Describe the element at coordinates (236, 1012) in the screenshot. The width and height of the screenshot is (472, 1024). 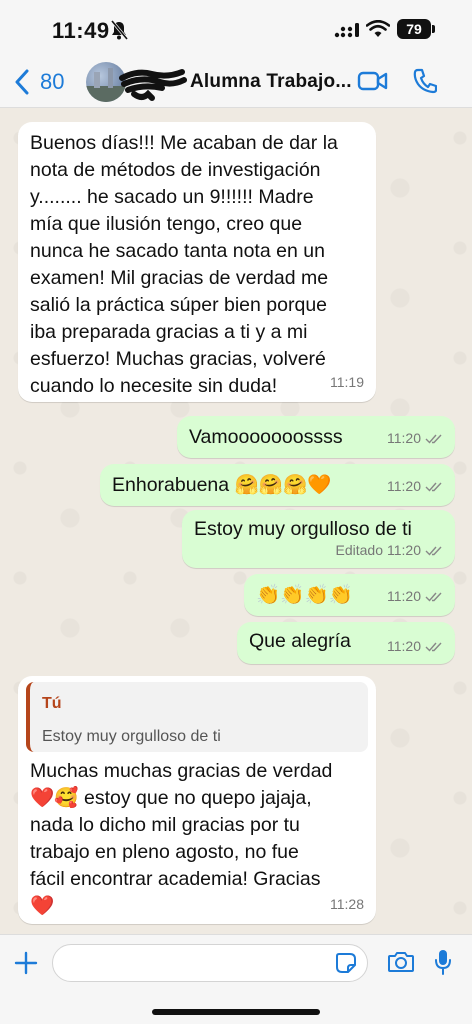
I see `home-indicator` at that location.